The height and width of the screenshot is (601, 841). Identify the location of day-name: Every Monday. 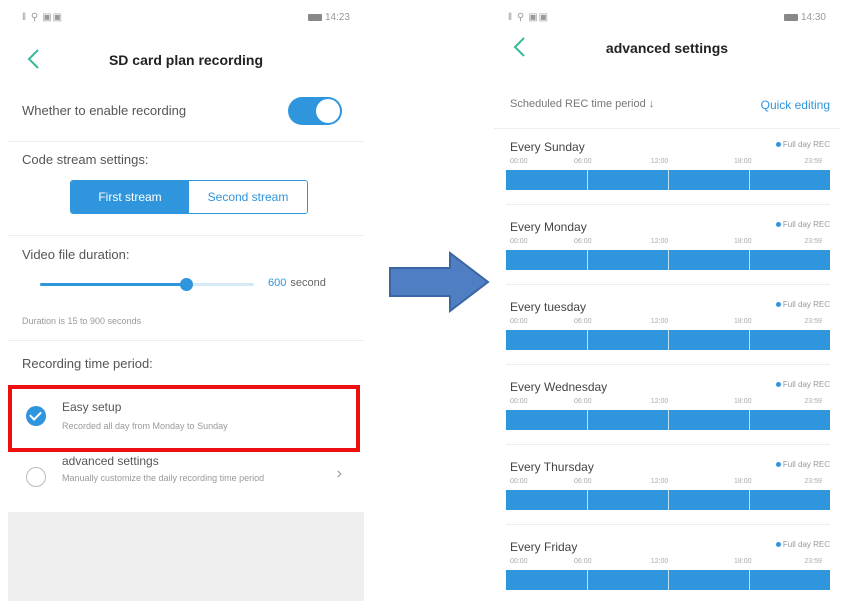
(548, 227).